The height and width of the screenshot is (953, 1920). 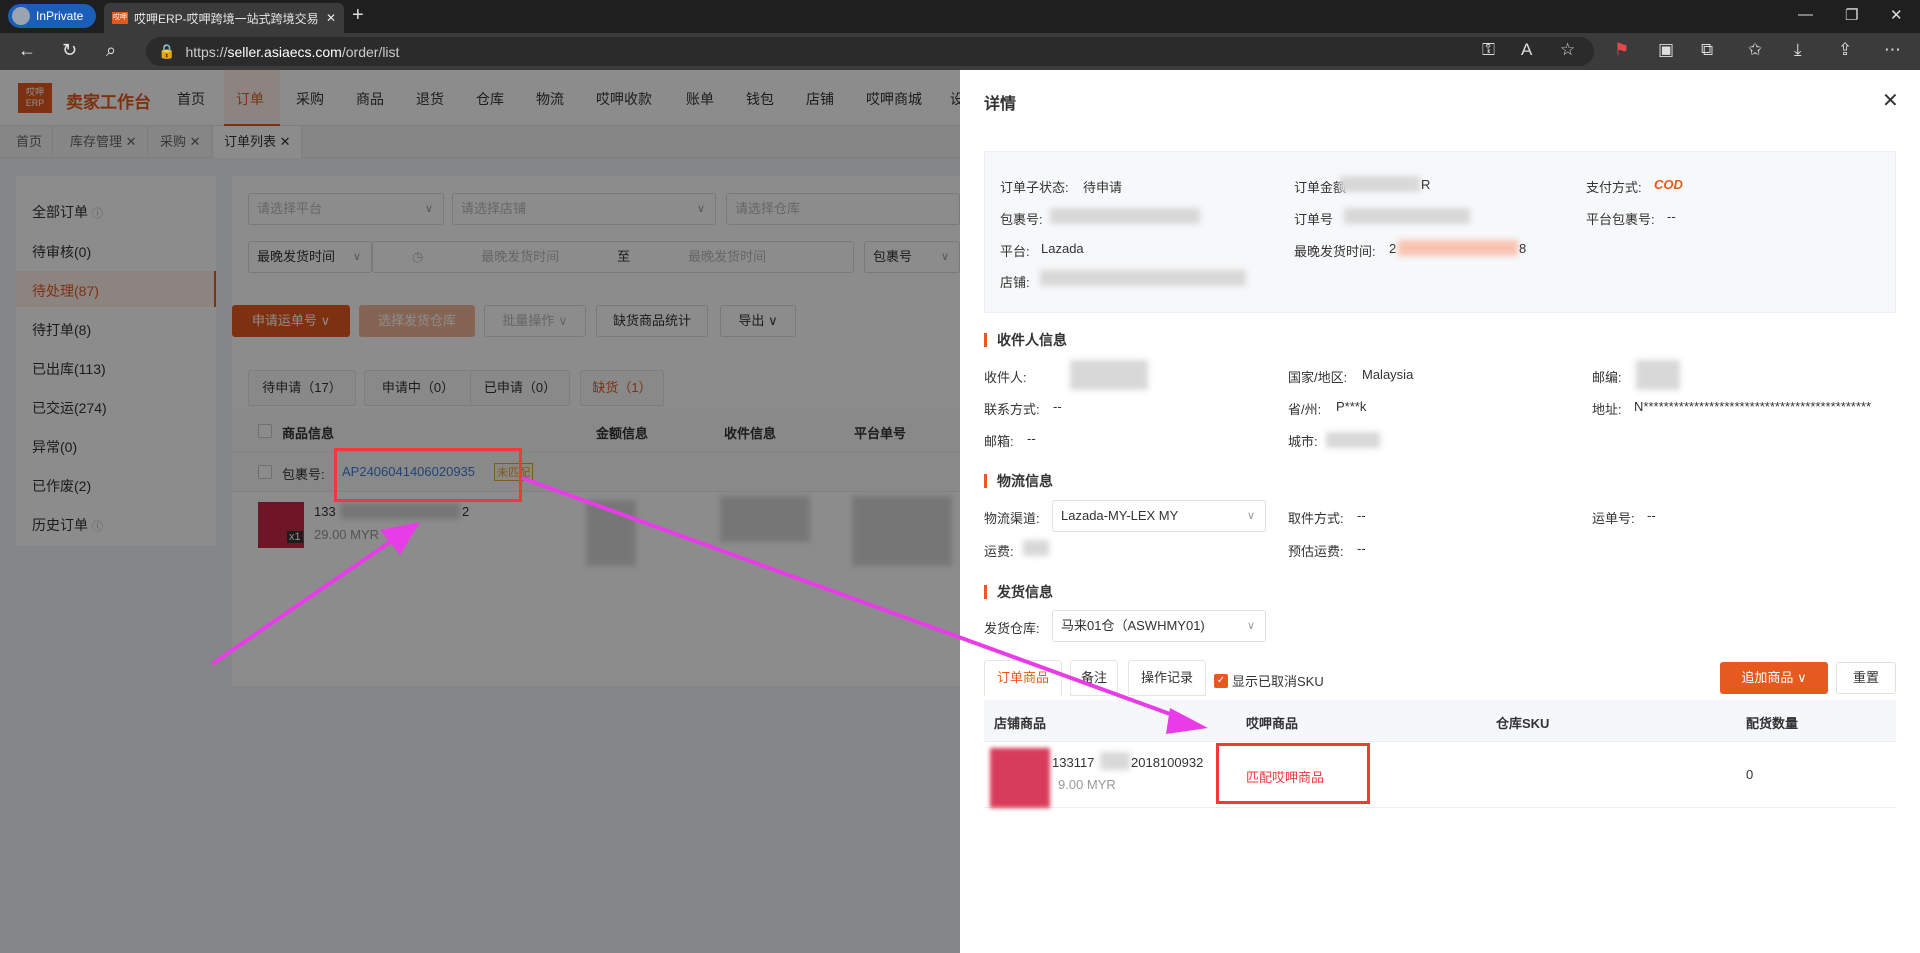 What do you see at coordinates (857, 600) in the screenshot?
I see `arrow-to-match-icon` at bounding box center [857, 600].